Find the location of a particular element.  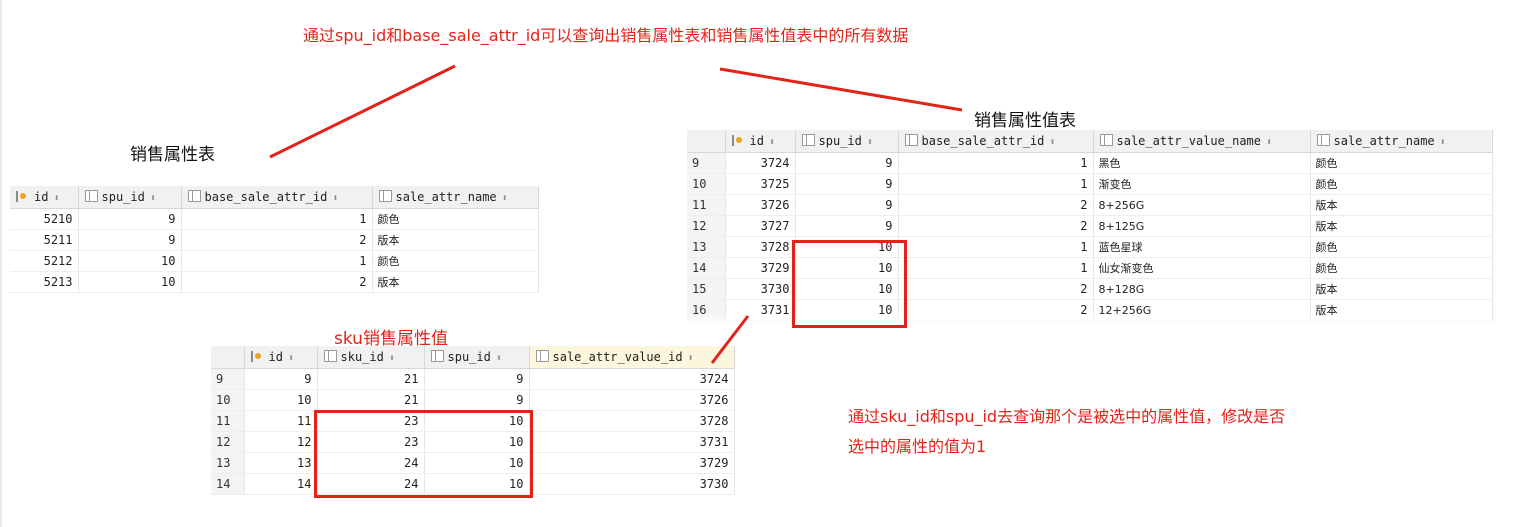

annotation-line-sku is located at coordinates (730, 339).